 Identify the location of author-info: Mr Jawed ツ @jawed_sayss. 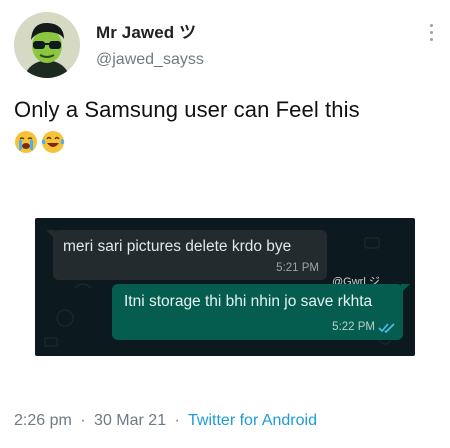
(150, 43).